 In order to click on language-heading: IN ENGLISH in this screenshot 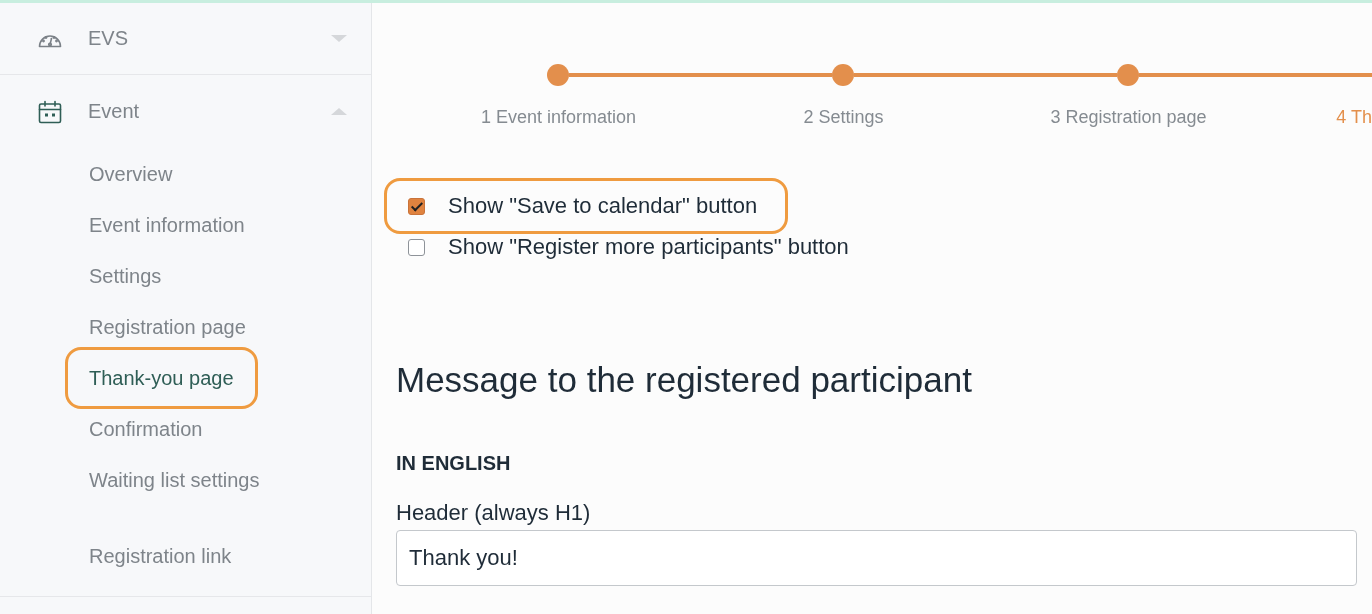, I will do `click(453, 463)`.